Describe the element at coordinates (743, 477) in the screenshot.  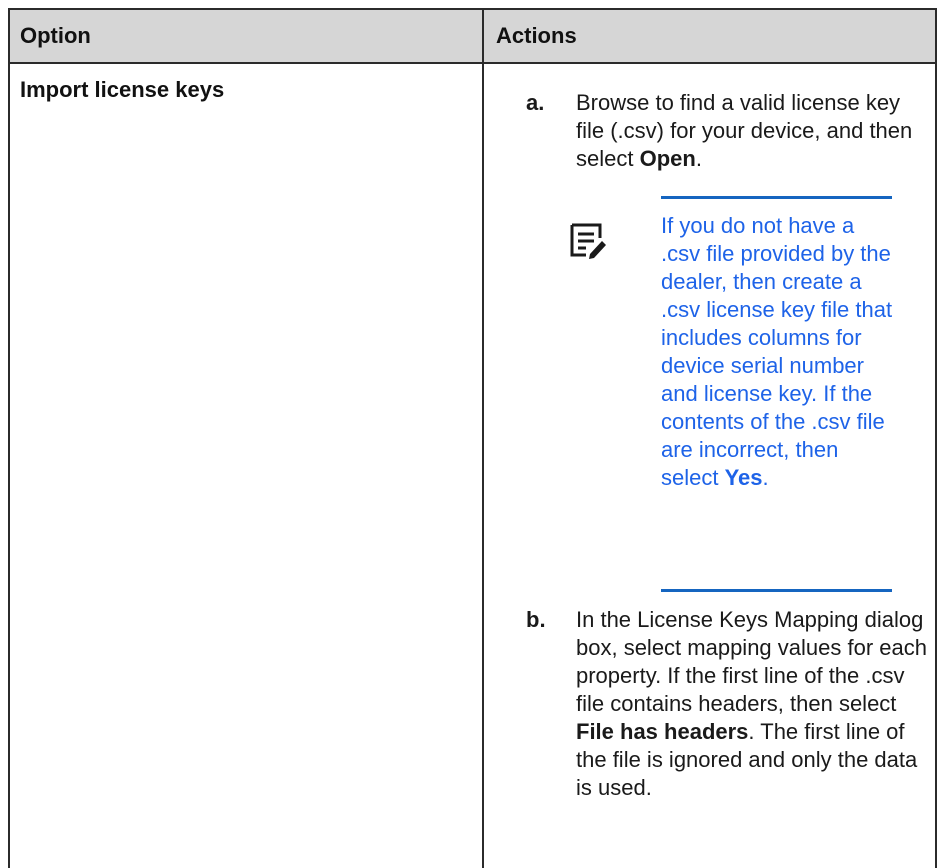
I see `note-bold-term: Yes` at that location.